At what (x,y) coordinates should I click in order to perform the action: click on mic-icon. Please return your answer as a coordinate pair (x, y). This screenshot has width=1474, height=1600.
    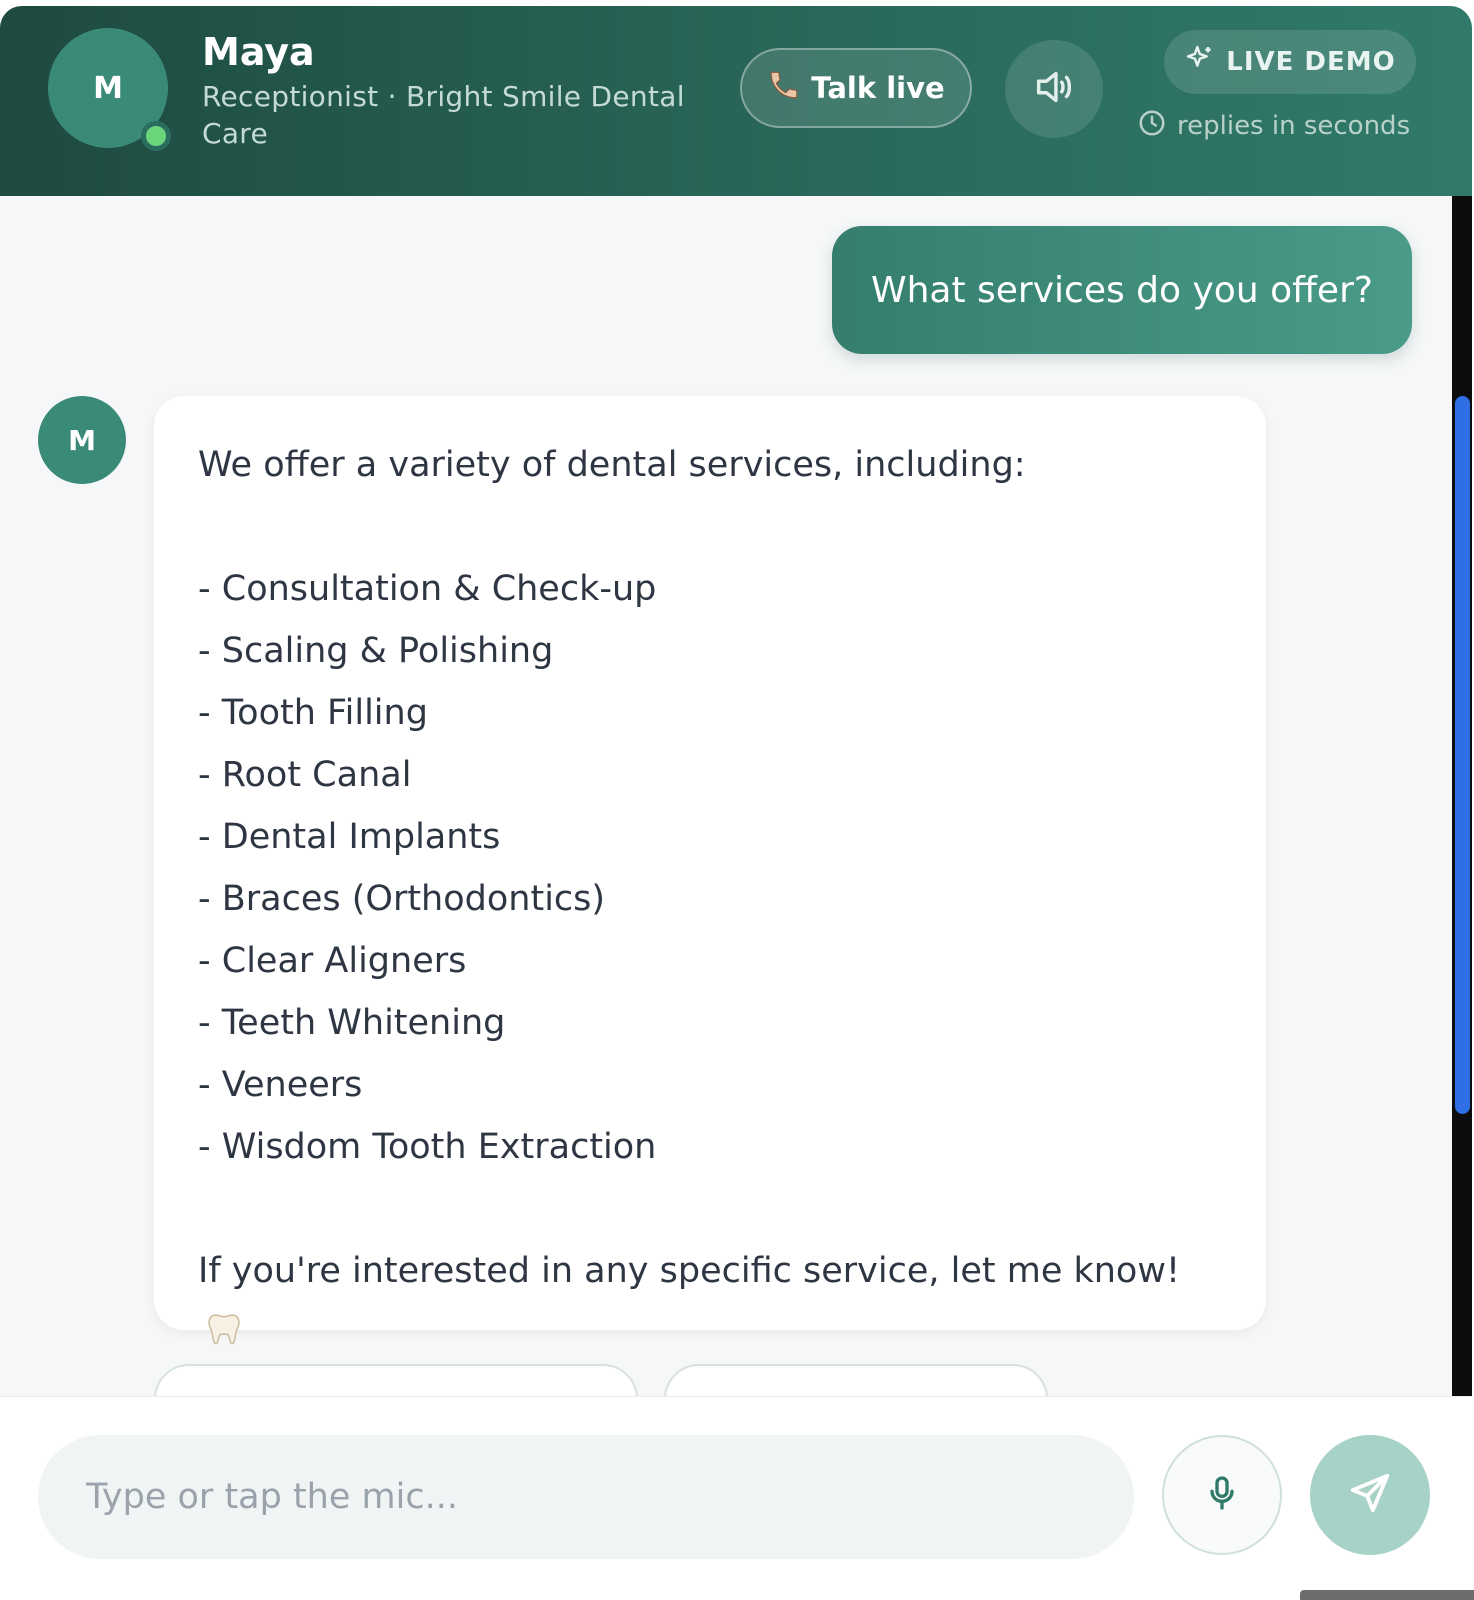
    Looking at the image, I should click on (1222, 1495).